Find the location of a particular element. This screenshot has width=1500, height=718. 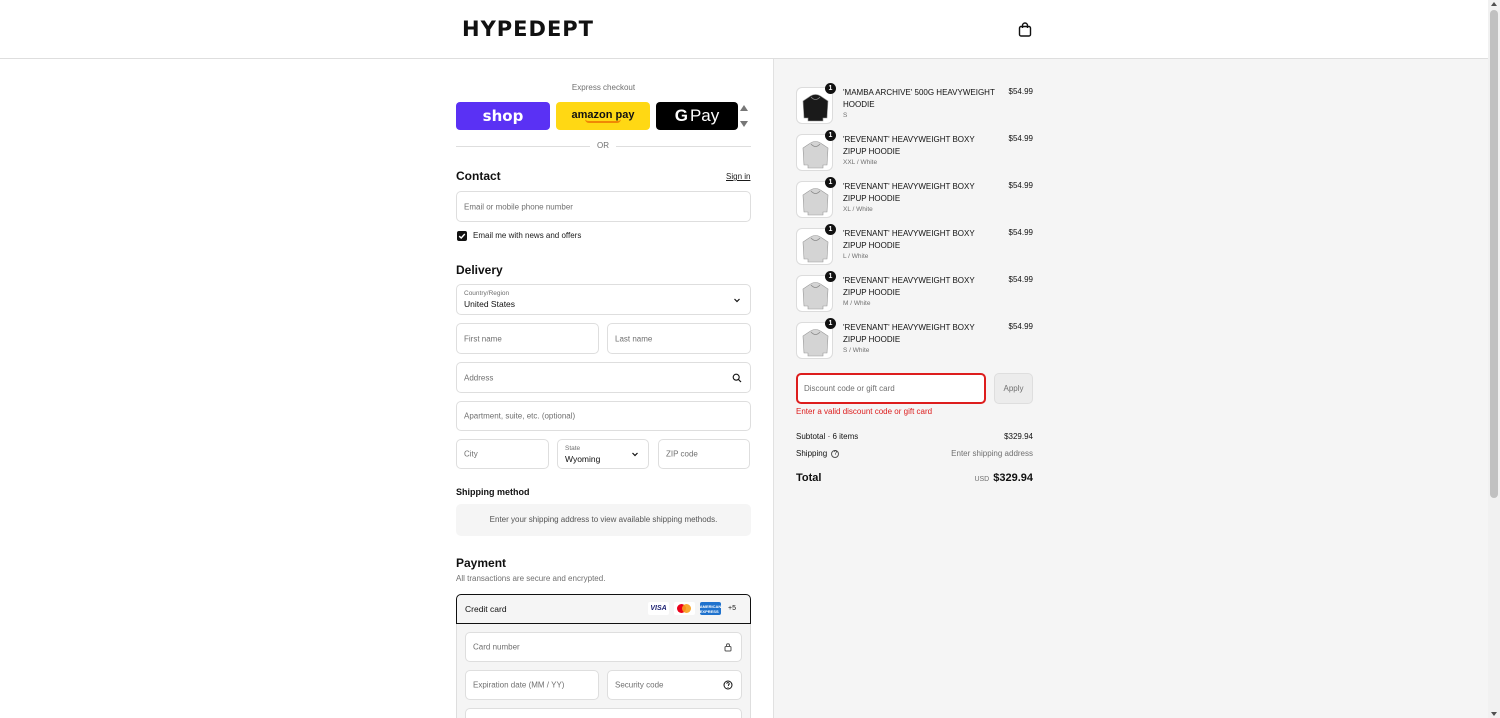

more-cards-badge: +5 is located at coordinates (732, 608).